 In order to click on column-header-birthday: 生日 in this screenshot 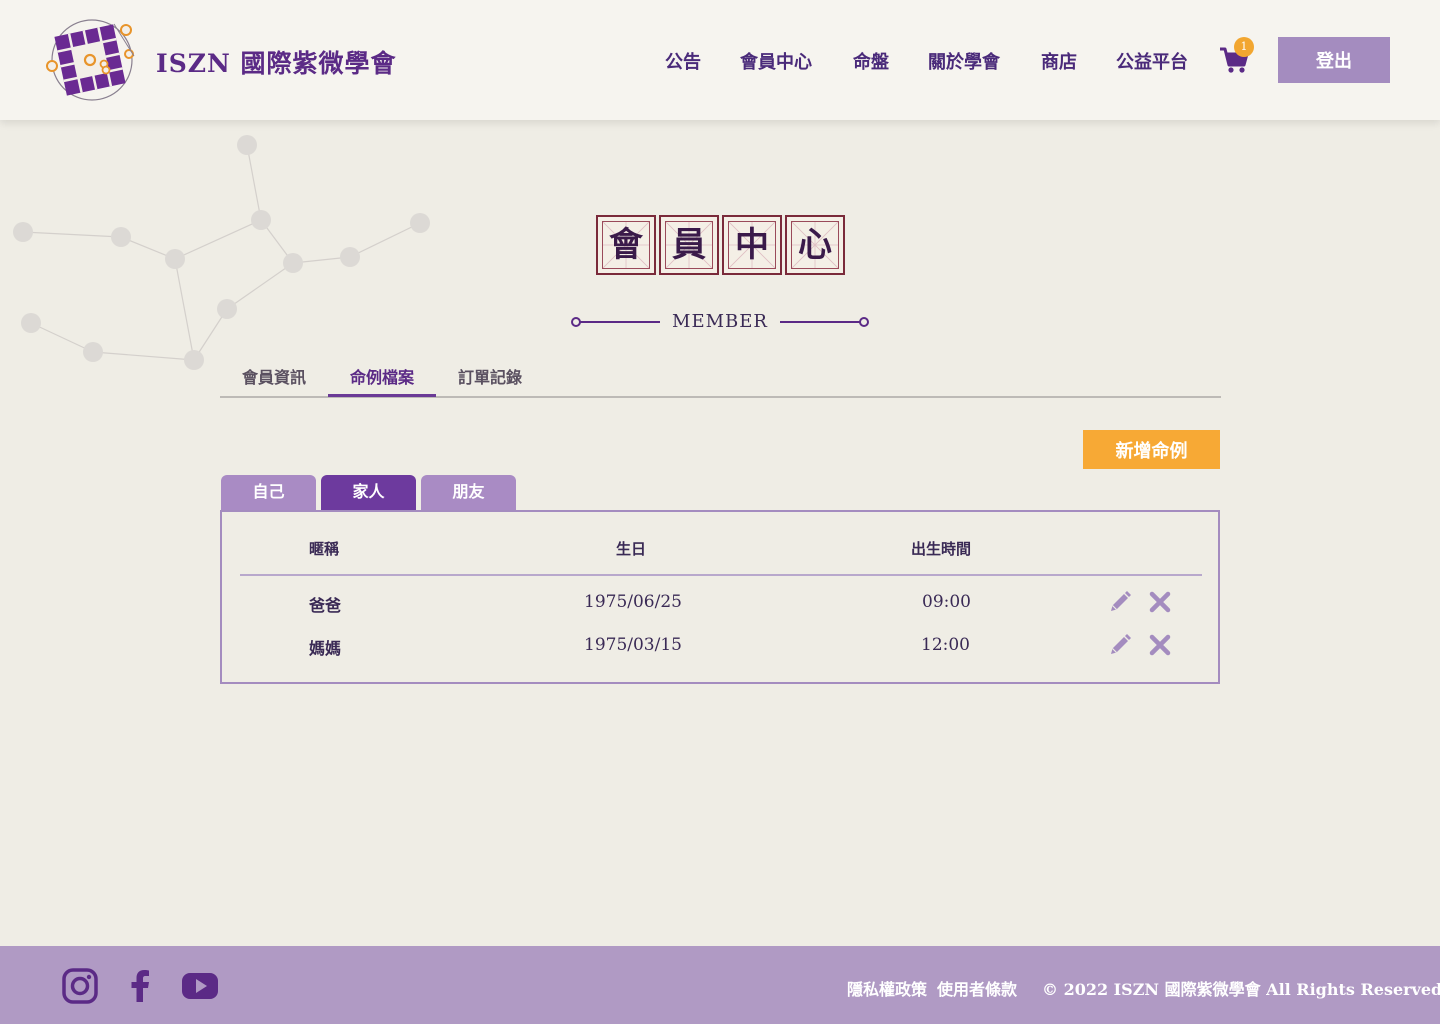, I will do `click(631, 549)`.